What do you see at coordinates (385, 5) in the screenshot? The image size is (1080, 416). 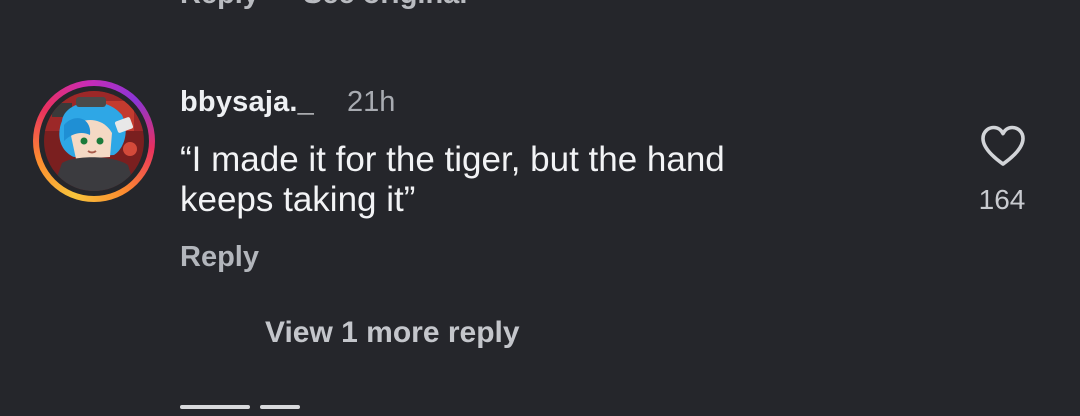 I see `see-original-button: See original` at bounding box center [385, 5].